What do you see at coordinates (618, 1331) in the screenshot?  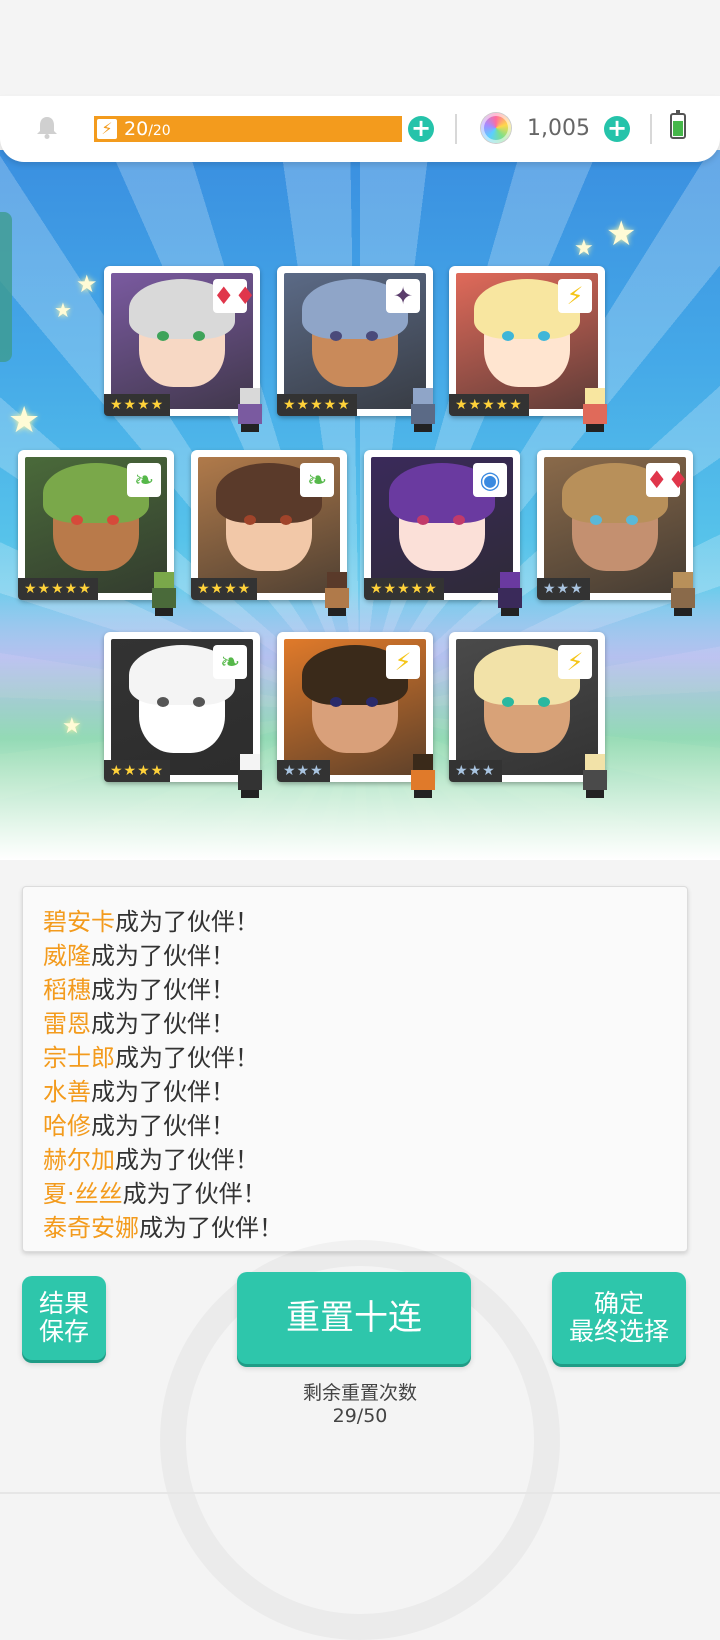 I see `confirm-button-line2: 最终选择` at bounding box center [618, 1331].